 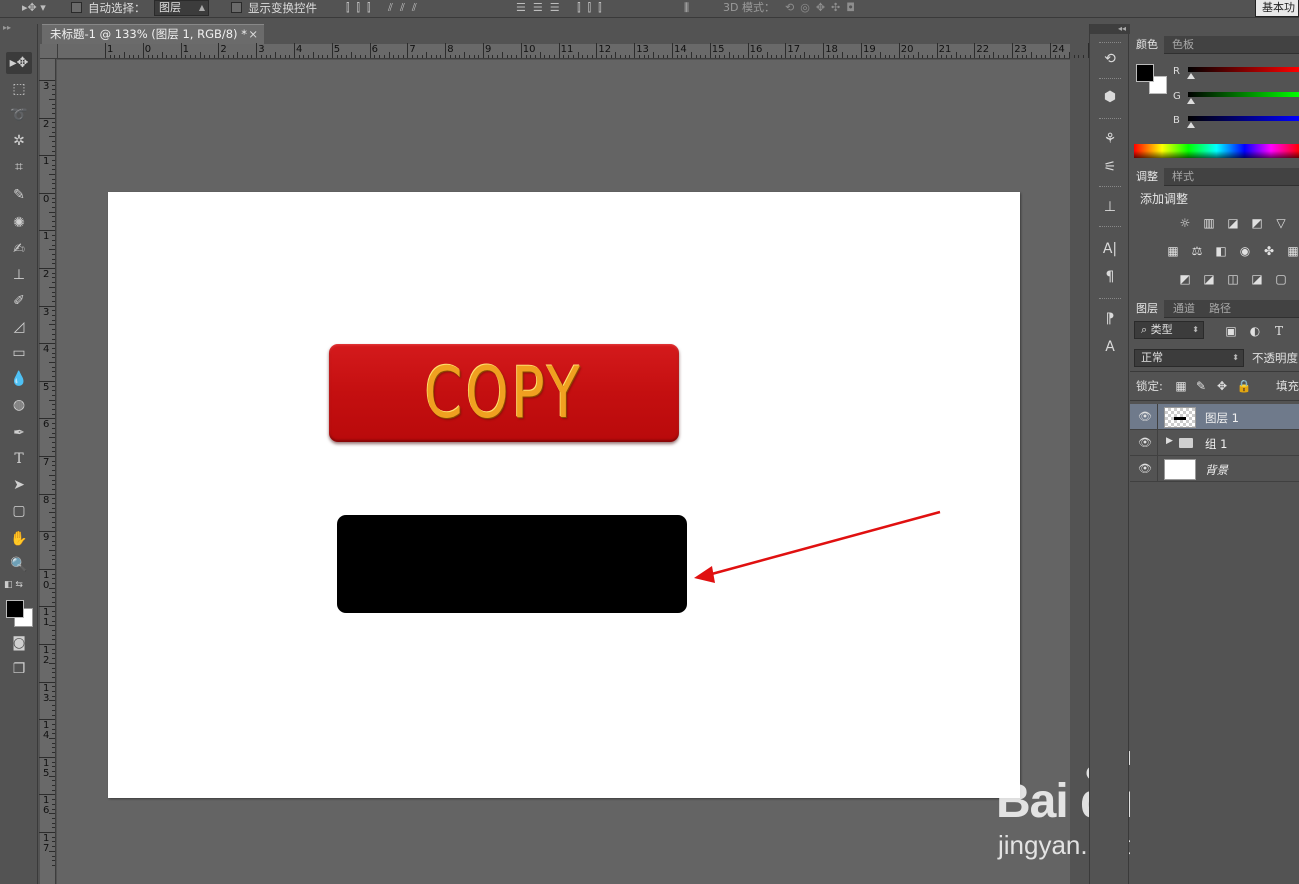 What do you see at coordinates (1189, 358) in the screenshot?
I see `blend-mode-dropdown: 正常 ⬍` at bounding box center [1189, 358].